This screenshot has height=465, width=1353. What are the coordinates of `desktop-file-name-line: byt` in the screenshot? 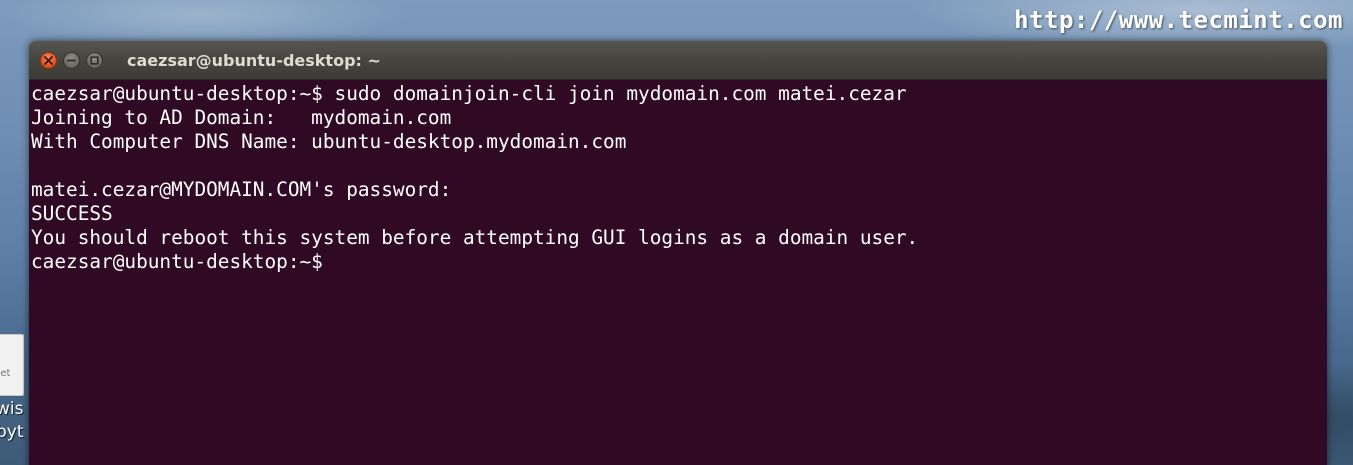 It's located at (12, 432).